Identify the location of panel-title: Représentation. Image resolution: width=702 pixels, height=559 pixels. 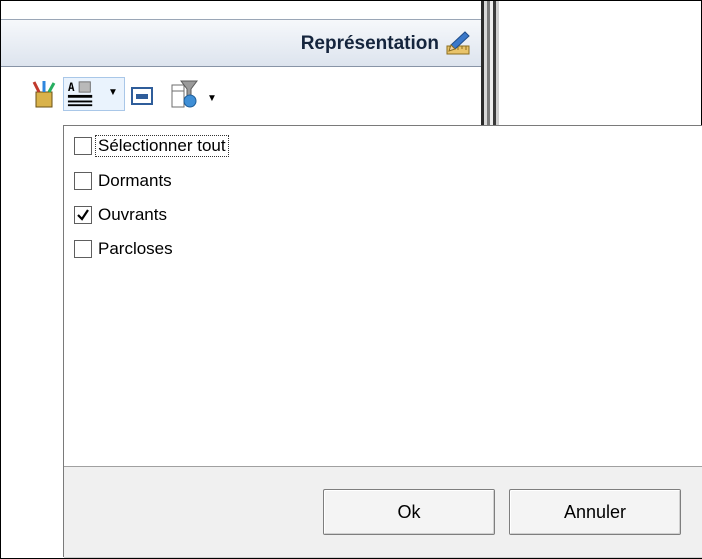
(369, 43).